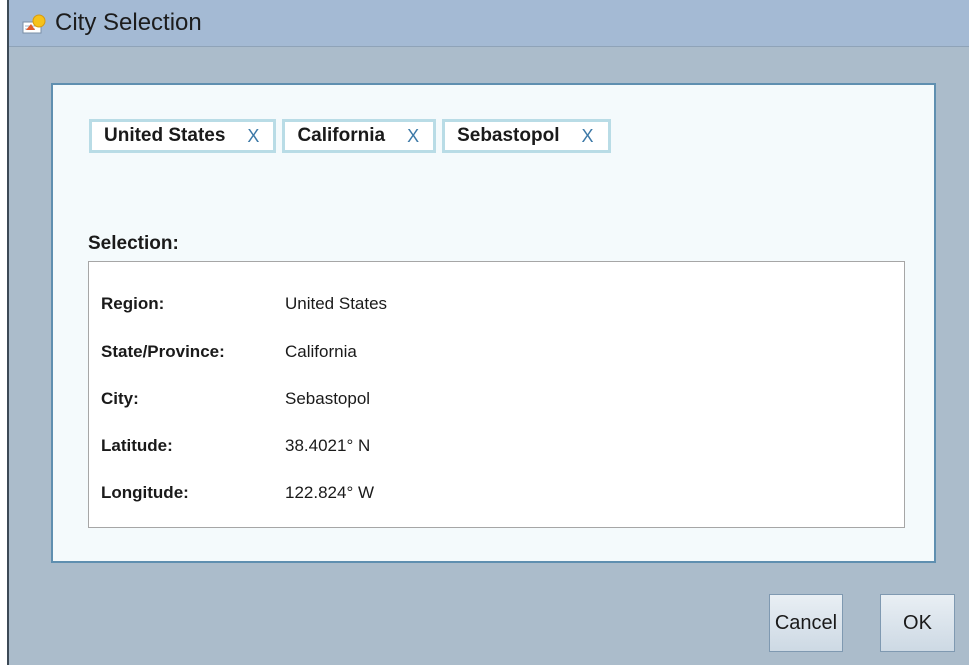 Image resolution: width=969 pixels, height=665 pixels. What do you see at coordinates (35, 24) in the screenshot?
I see `app-icon` at bounding box center [35, 24].